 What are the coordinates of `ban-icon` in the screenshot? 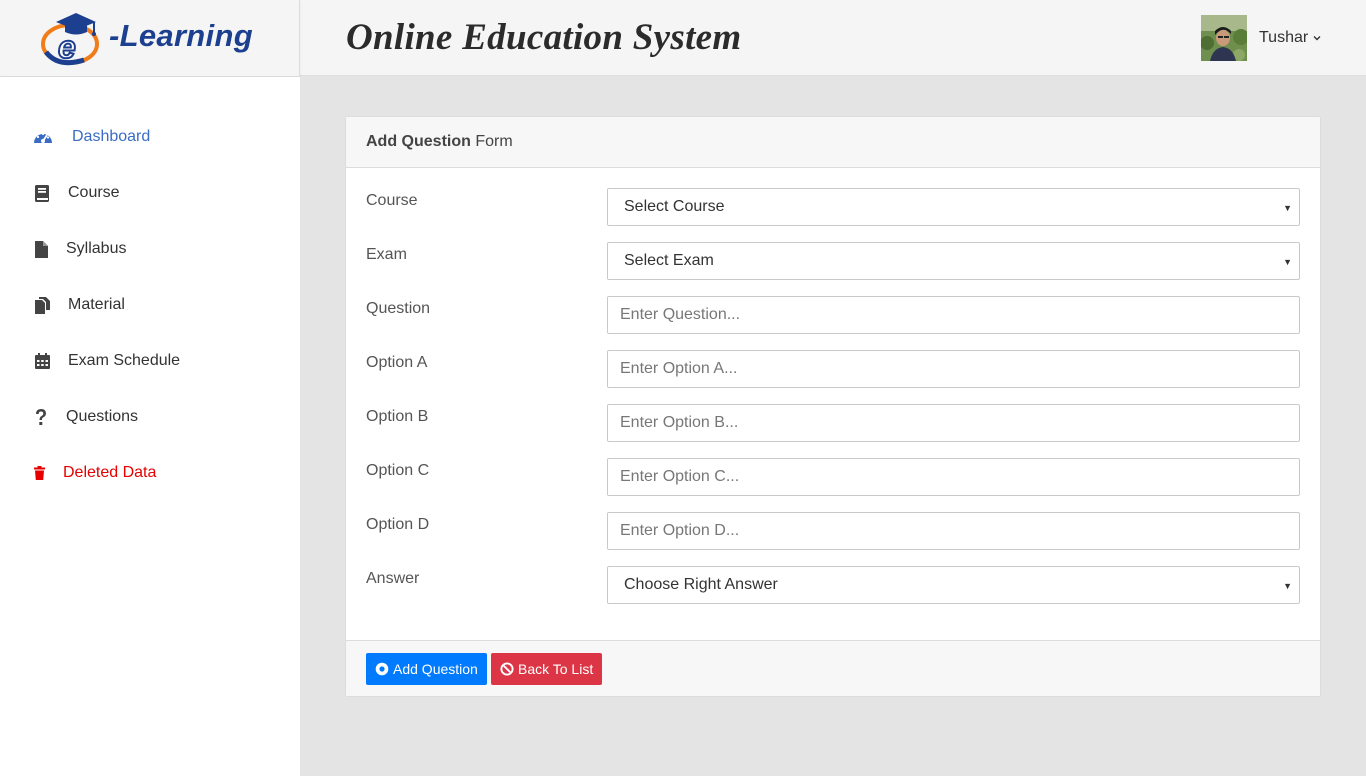 It's located at (507, 669).